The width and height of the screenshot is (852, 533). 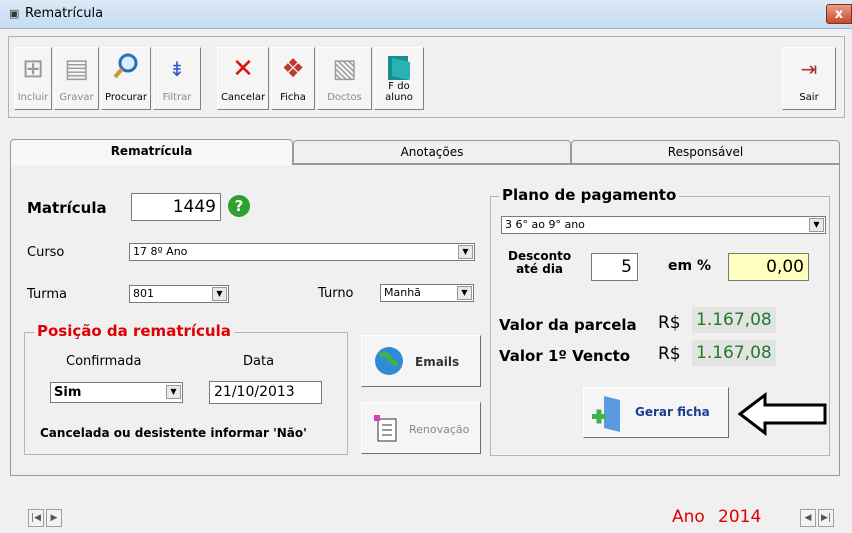 I want to click on add-record-icon: ⊞, so click(x=33, y=69).